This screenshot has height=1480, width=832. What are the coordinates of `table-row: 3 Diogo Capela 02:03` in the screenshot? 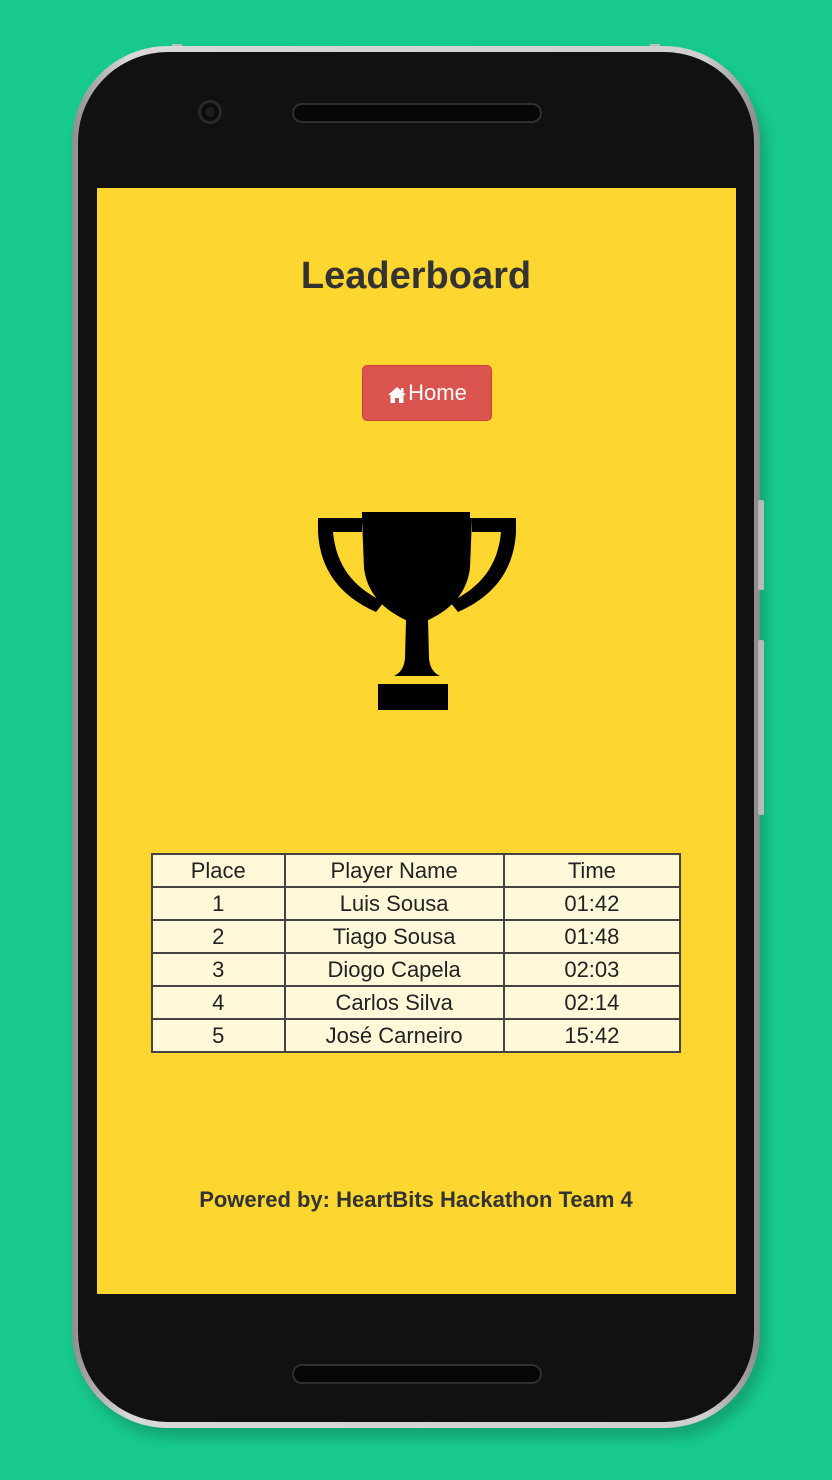 It's located at (416, 969).